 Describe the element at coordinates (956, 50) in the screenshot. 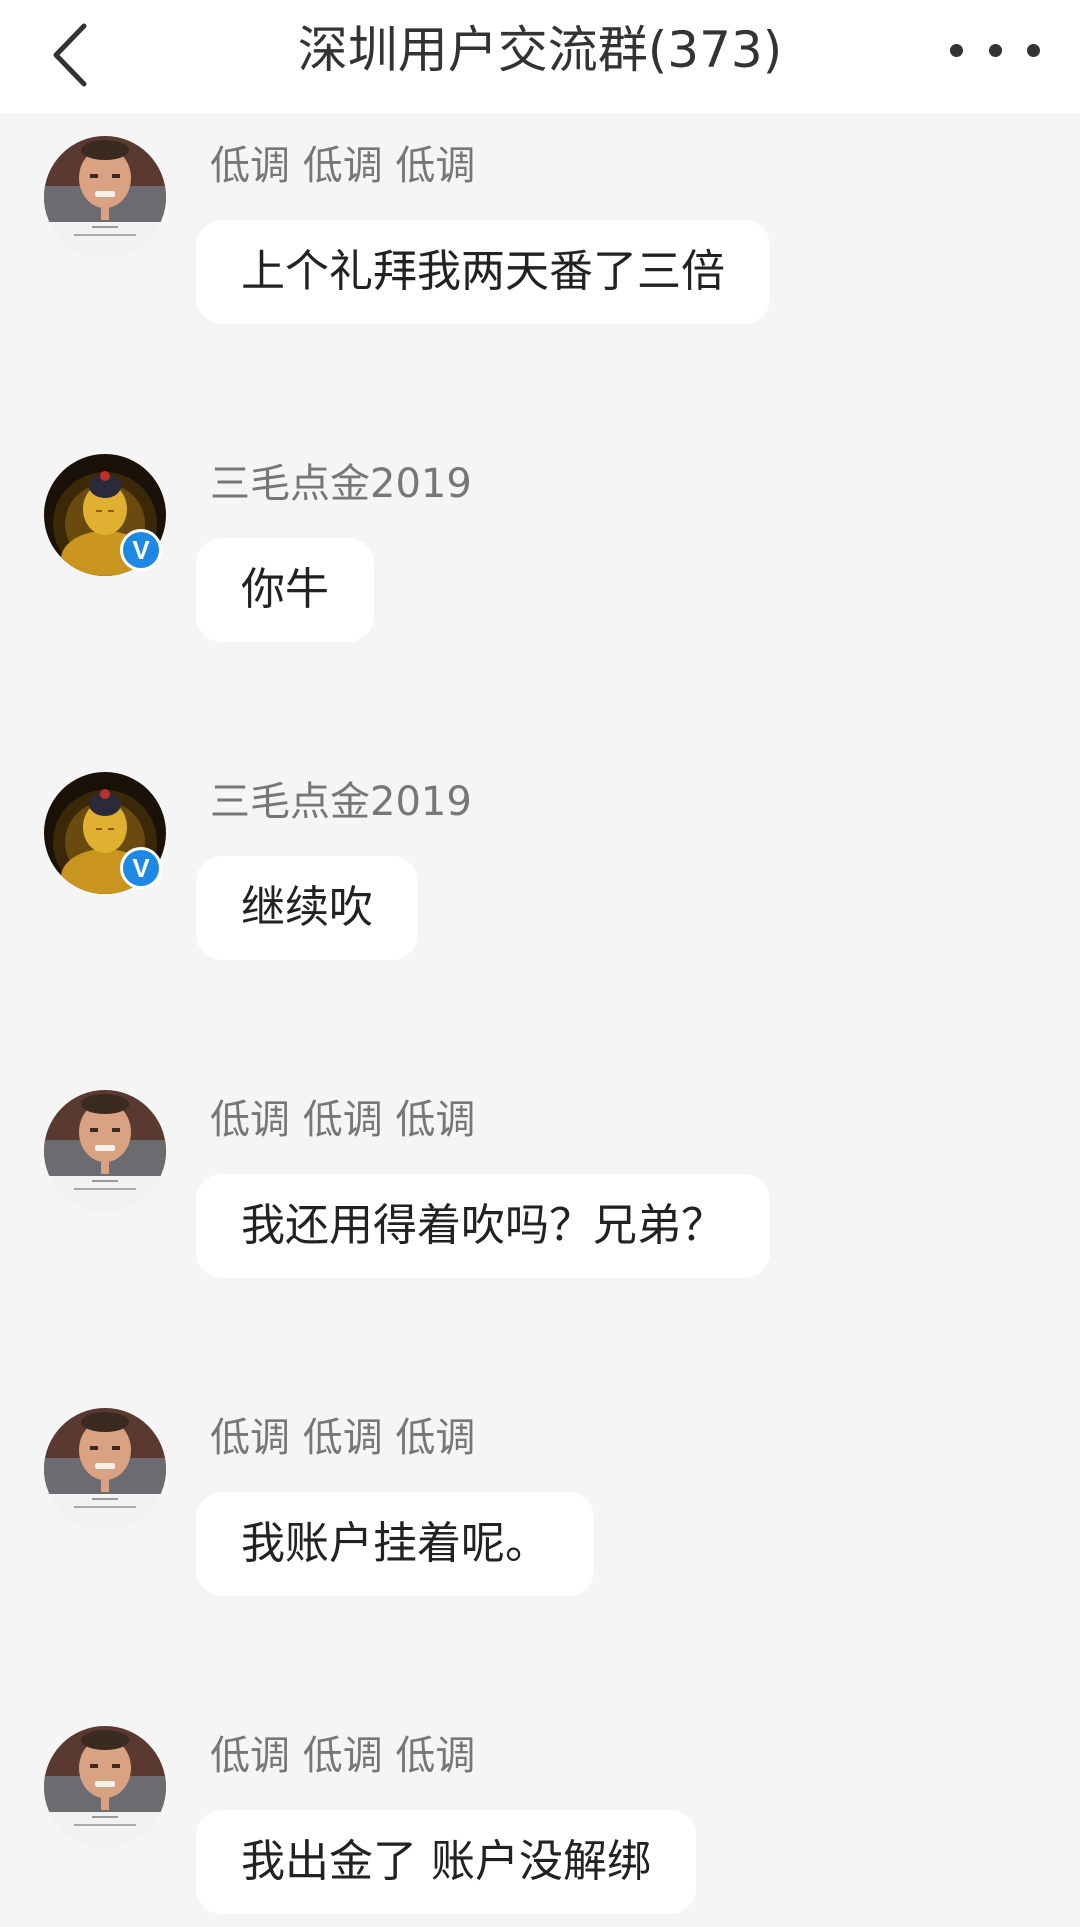

I see `more-dots-icon` at that location.